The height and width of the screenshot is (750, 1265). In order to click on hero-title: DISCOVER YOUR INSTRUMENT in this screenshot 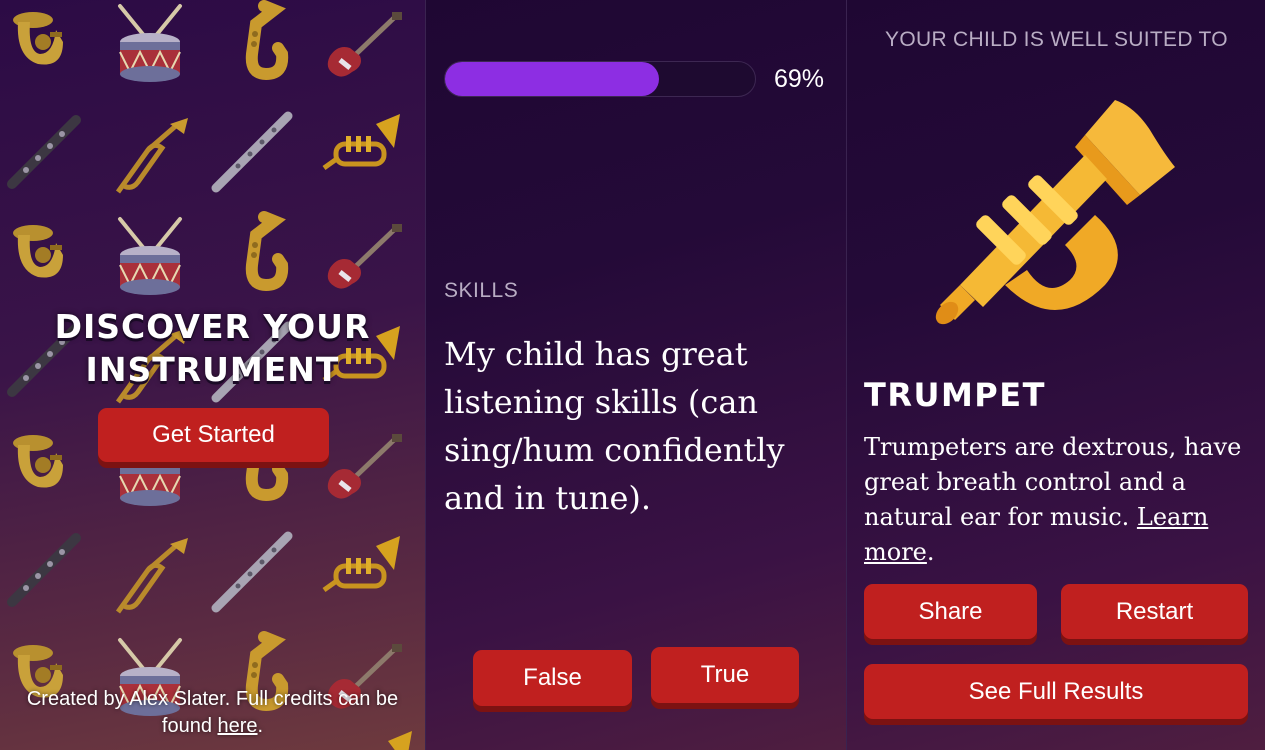, I will do `click(212, 348)`.